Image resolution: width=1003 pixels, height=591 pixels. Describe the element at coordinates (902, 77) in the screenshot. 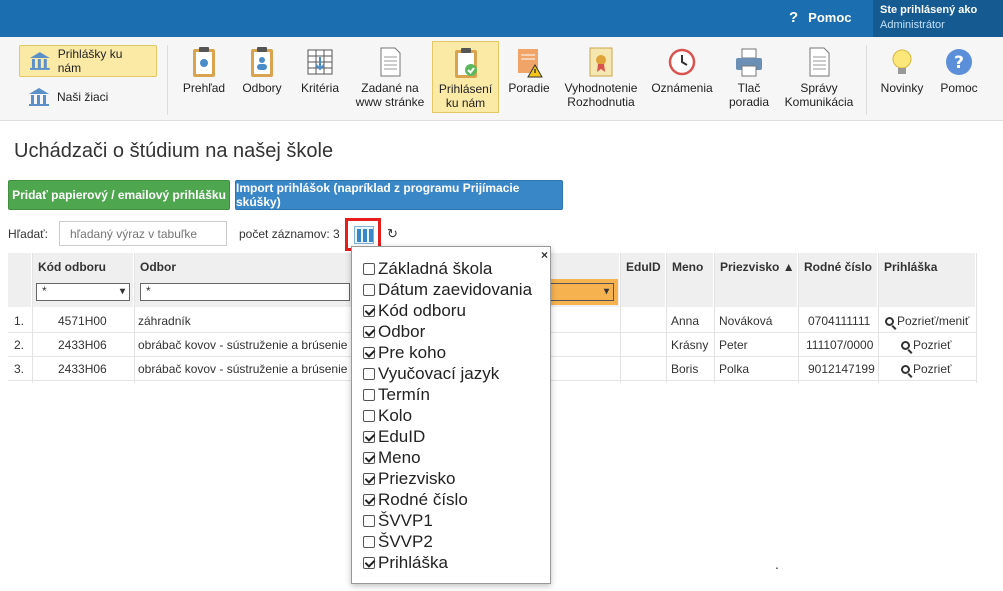

I see `toolbar-news: Novinky` at that location.